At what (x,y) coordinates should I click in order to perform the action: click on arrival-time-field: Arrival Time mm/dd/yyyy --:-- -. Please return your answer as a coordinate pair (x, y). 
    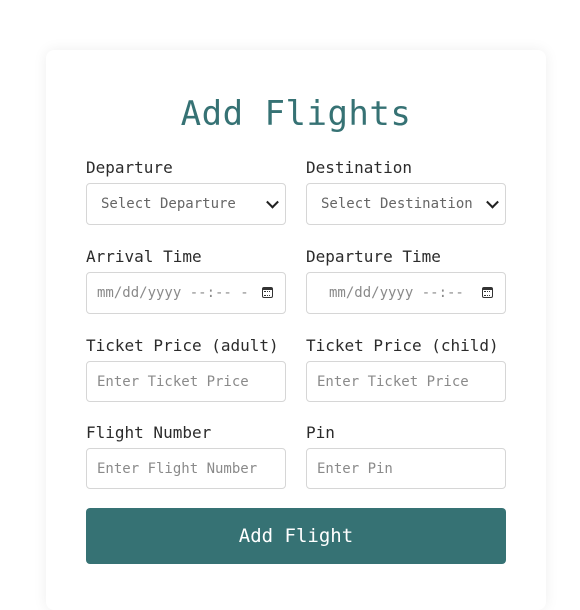
    Looking at the image, I should click on (186, 280).